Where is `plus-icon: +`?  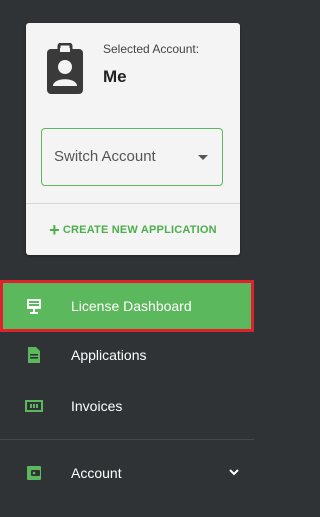 plus-icon: + is located at coordinates (54, 229).